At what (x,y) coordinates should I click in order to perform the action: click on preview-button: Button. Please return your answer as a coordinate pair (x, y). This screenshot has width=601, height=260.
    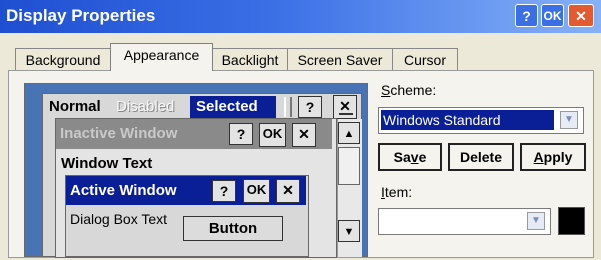
    Looking at the image, I should click on (233, 228).